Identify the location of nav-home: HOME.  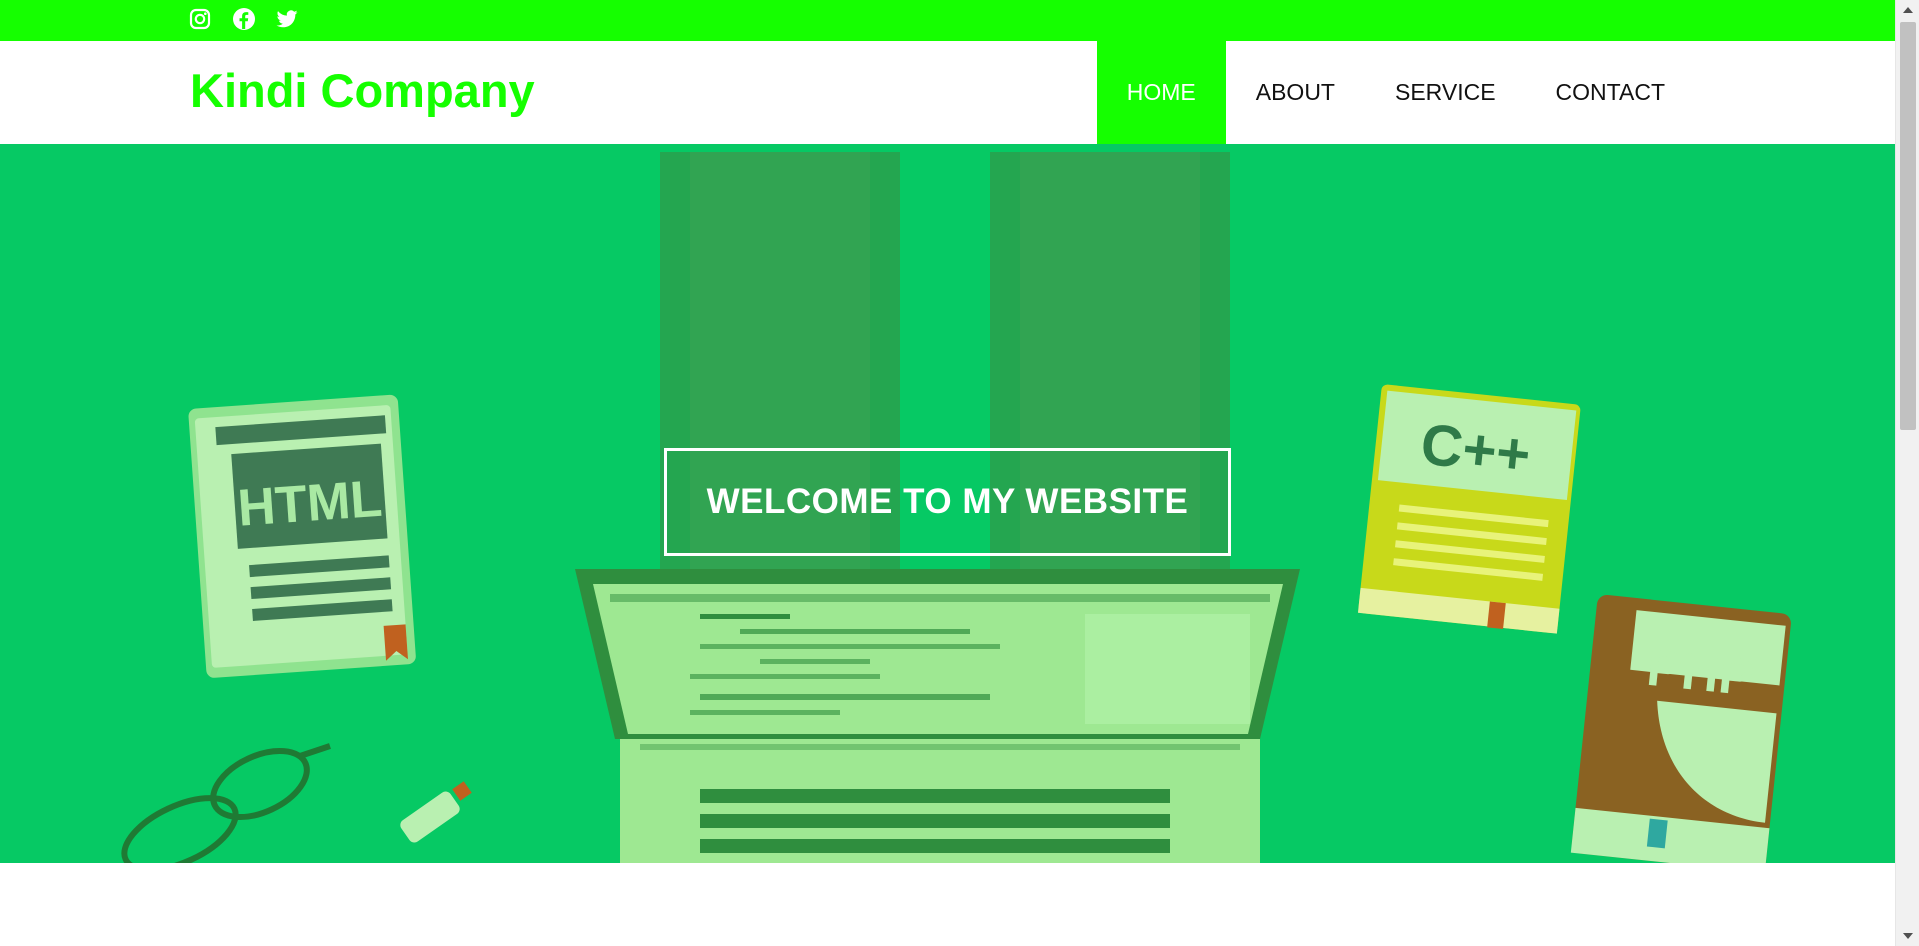
(1161, 92).